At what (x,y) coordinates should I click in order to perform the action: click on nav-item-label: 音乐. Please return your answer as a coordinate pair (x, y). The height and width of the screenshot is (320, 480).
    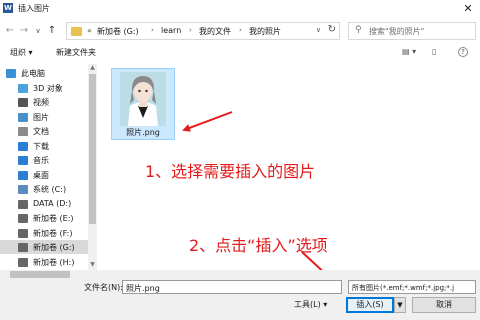
    Looking at the image, I should click on (41, 160).